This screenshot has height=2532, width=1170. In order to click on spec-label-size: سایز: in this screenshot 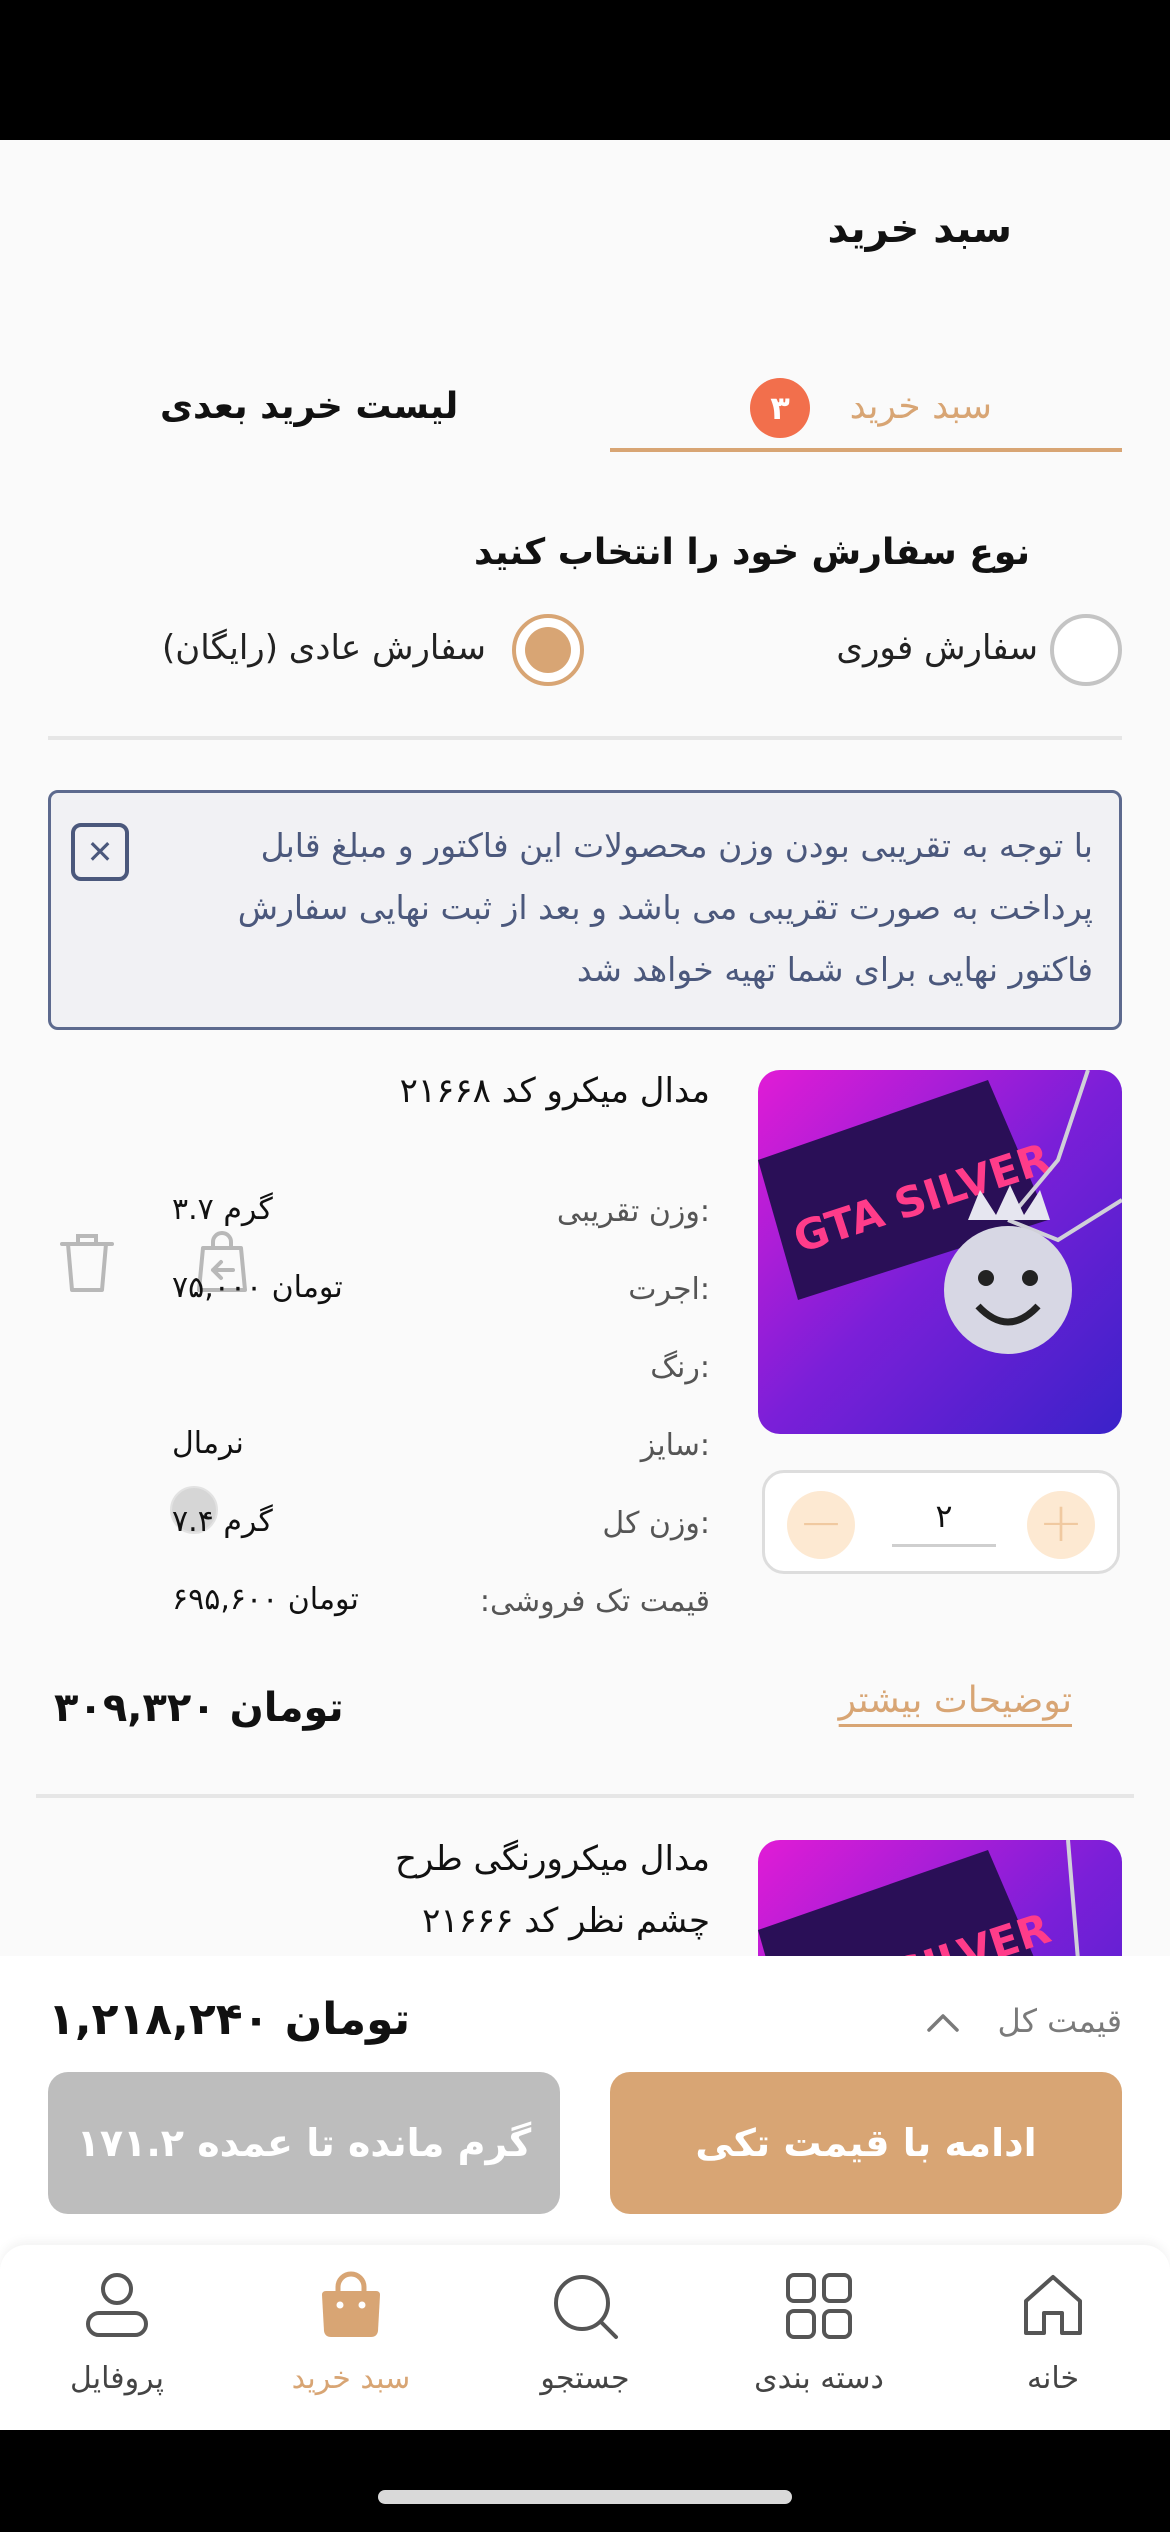, I will do `click(675, 1445)`.